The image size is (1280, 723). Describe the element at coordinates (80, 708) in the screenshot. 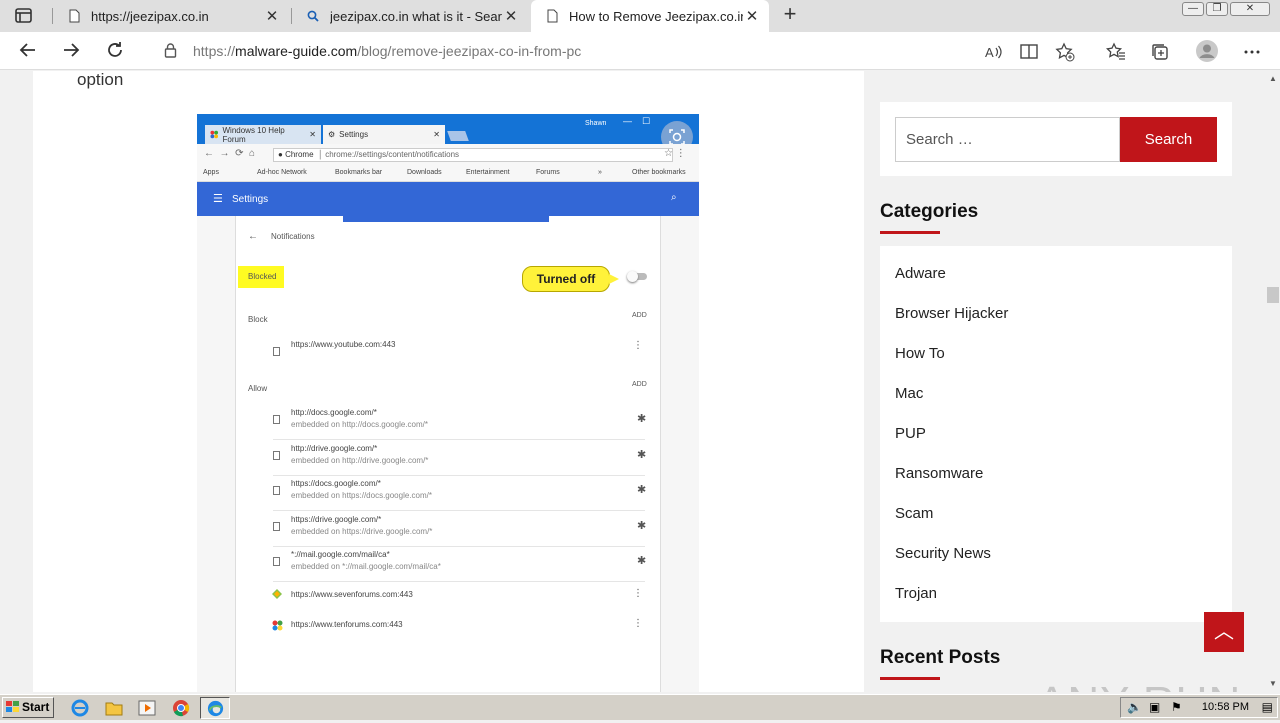

I see `ie-icon` at that location.